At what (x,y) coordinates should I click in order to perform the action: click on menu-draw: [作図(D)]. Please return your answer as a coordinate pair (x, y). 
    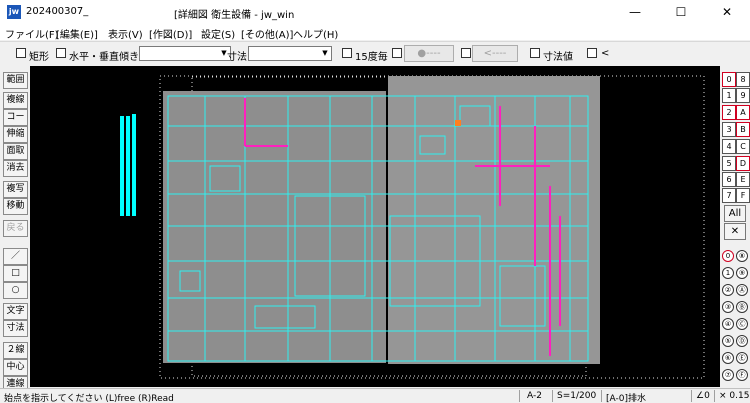
    Looking at the image, I should click on (170, 33).